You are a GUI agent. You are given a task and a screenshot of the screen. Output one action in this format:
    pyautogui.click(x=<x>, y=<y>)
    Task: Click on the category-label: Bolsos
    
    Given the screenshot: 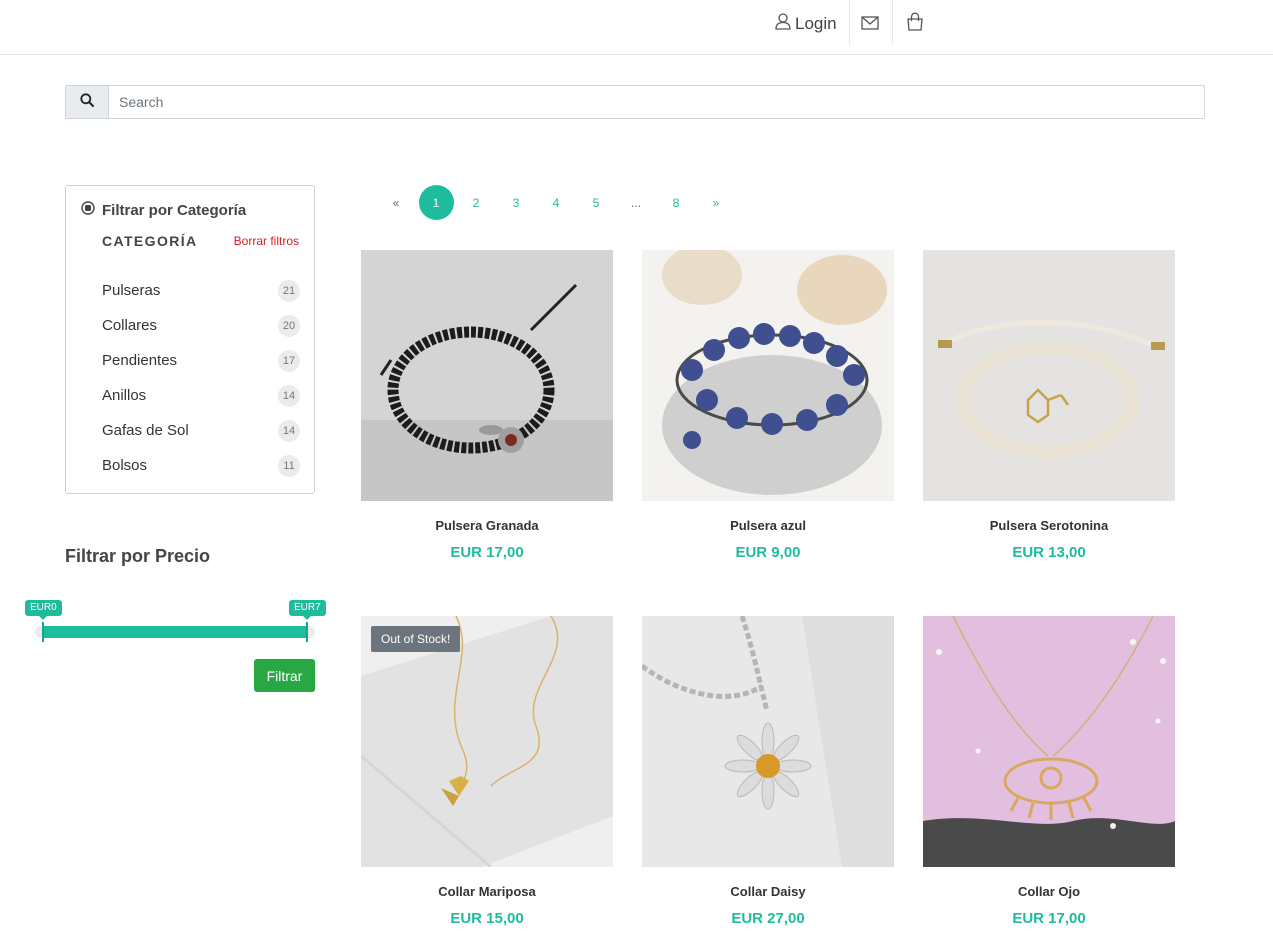 What is the action you would take?
    pyautogui.click(x=125, y=465)
    